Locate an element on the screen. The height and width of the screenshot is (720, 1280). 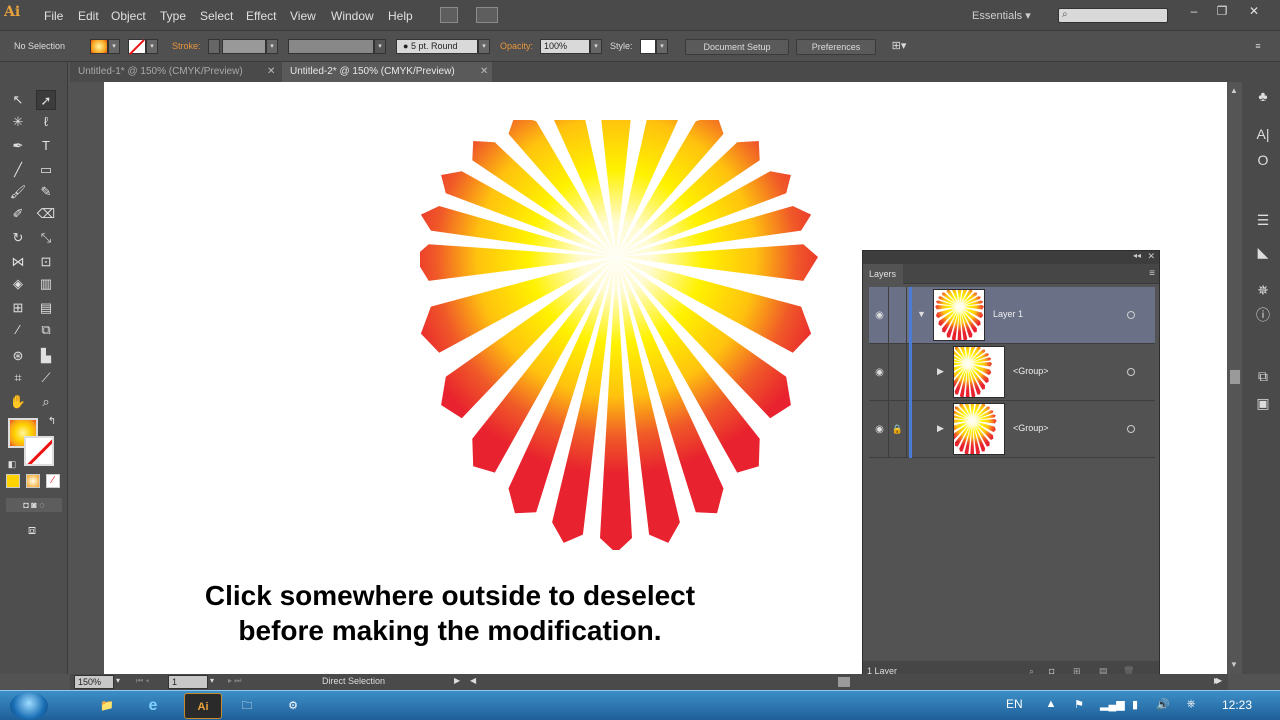
info-icon: ⓘ is located at coordinates (1263, 315).